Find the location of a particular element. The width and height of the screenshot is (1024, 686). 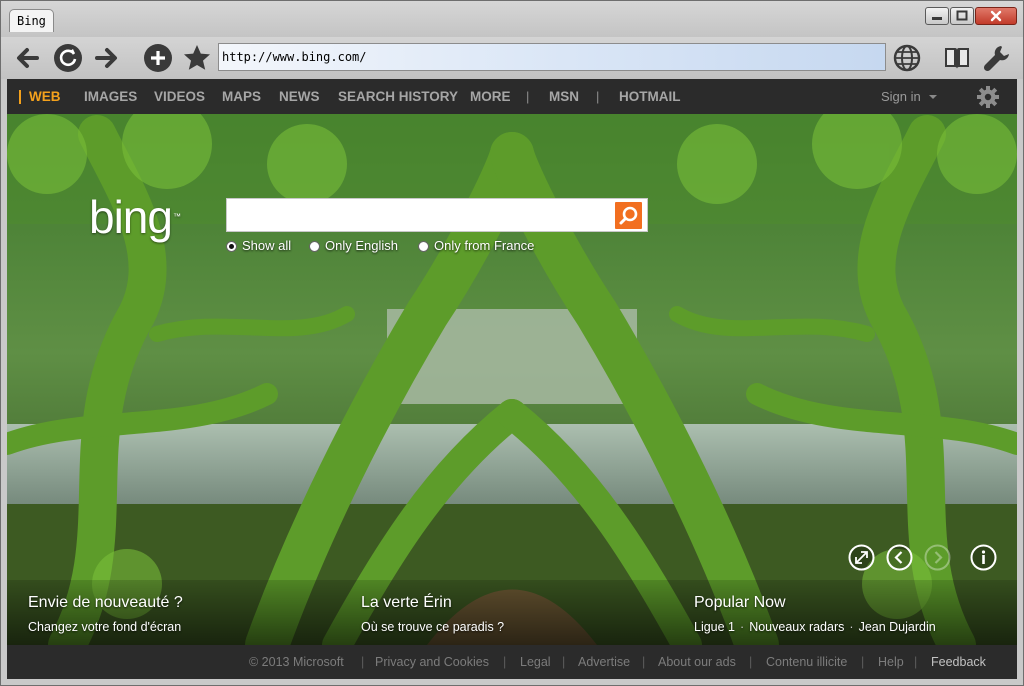

next-icon is located at coordinates (937, 557).